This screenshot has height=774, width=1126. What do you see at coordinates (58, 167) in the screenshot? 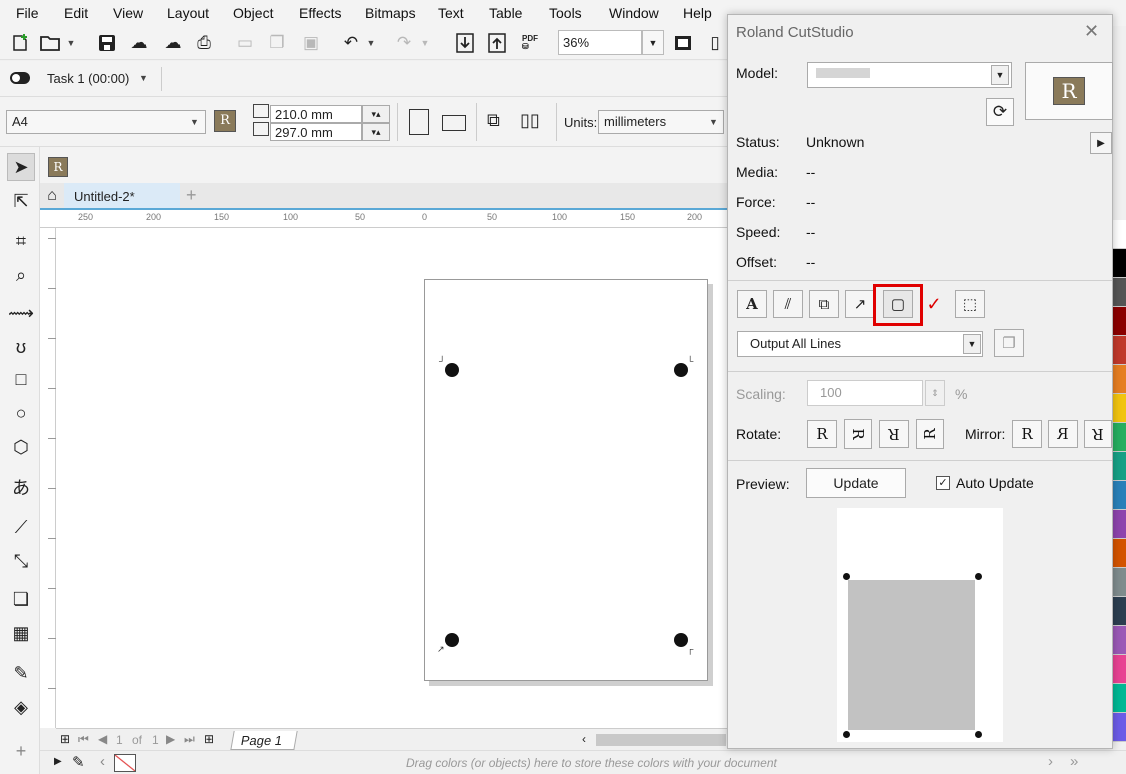
I see `cutstudio-launch-icon: R` at bounding box center [58, 167].